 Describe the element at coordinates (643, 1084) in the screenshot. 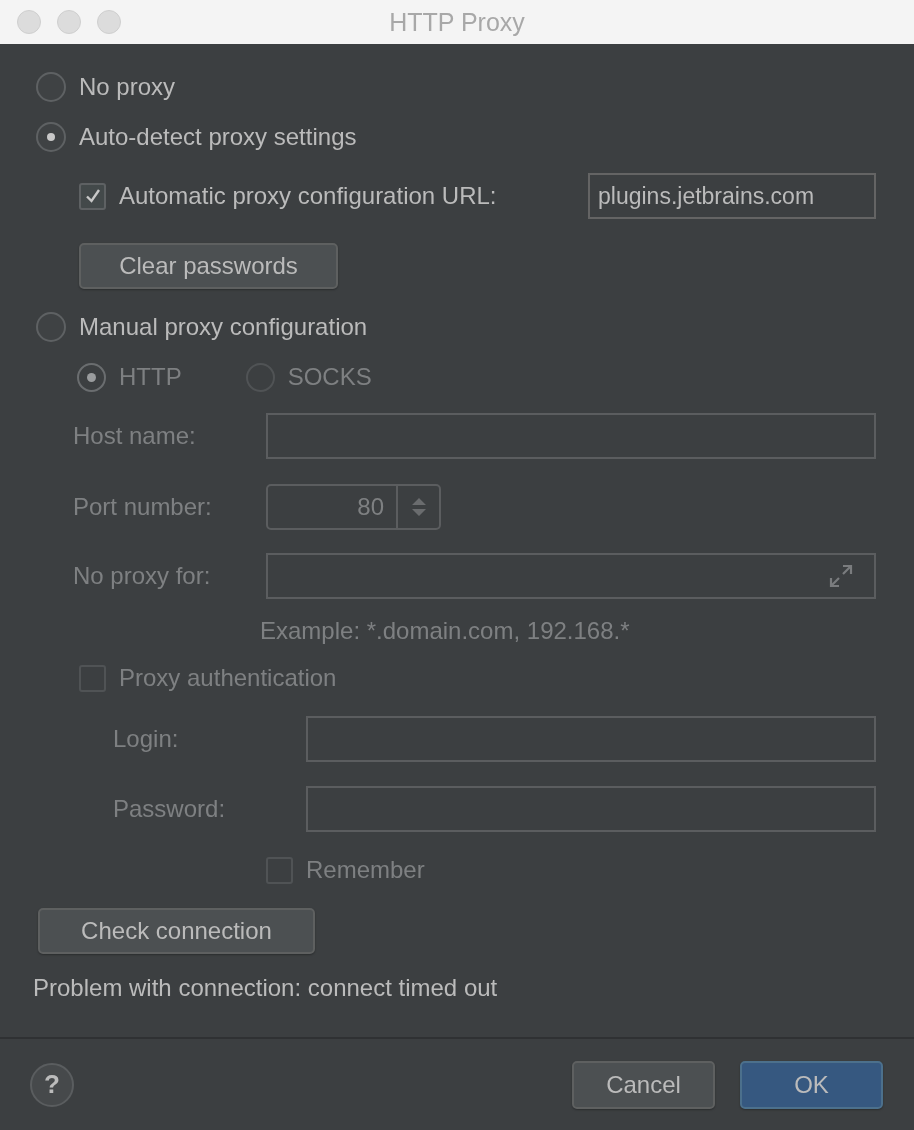

I see `cancel-button: Cancel` at that location.